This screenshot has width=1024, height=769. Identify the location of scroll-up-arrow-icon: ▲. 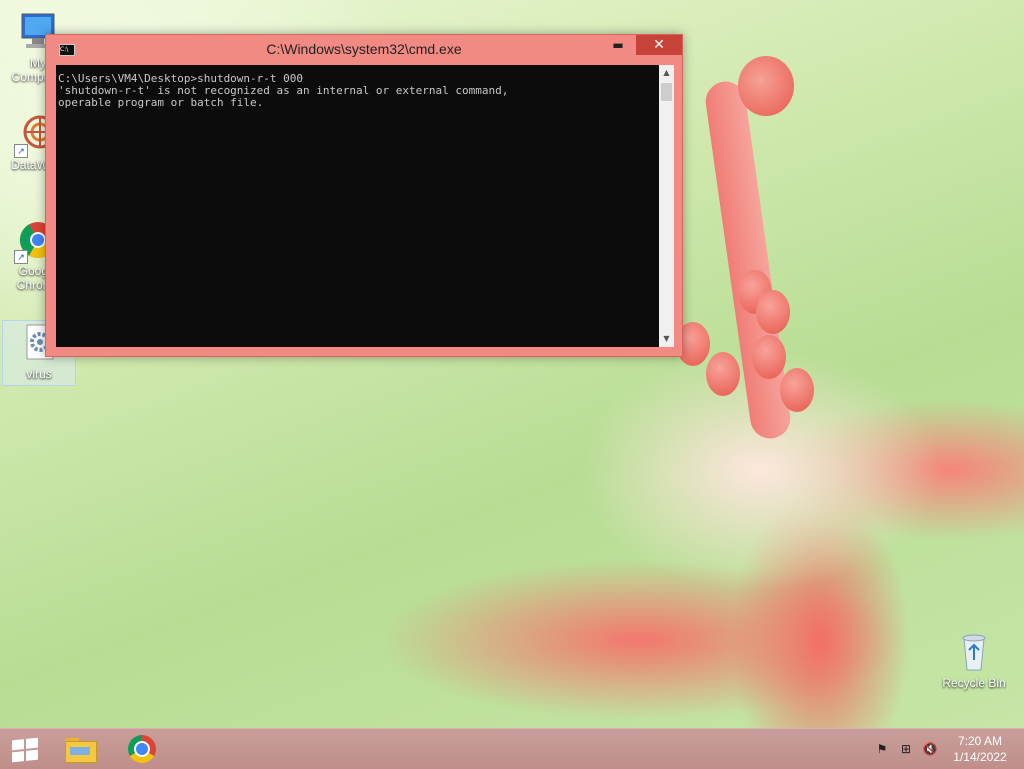
(666, 73).